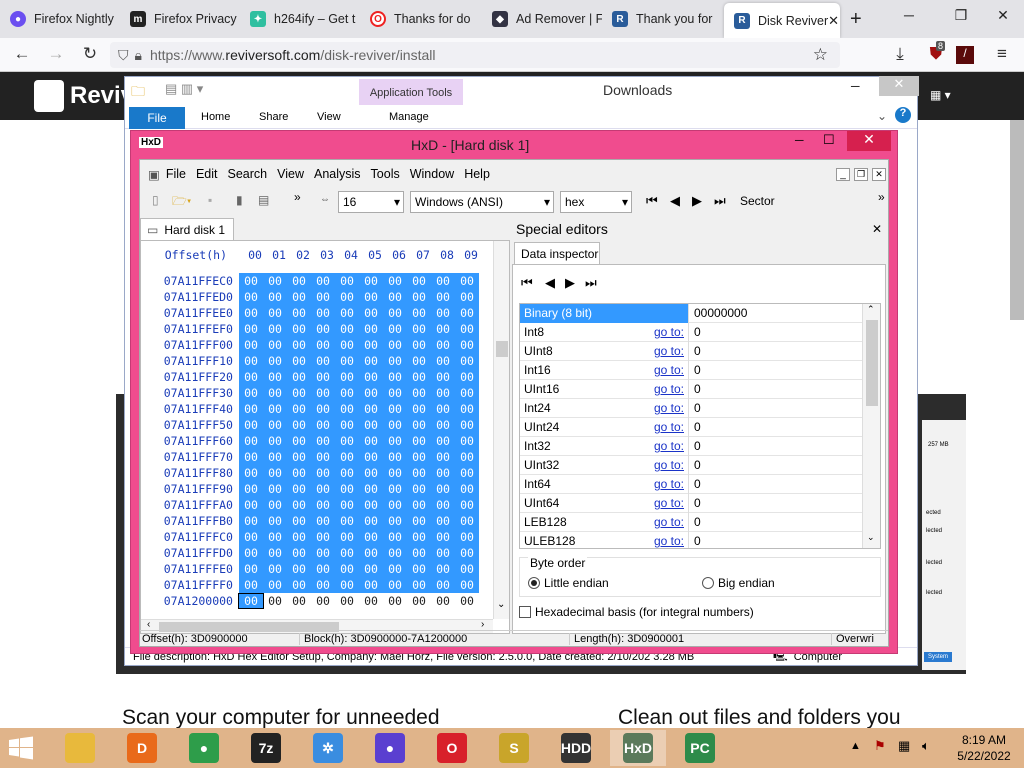 This screenshot has height=768, width=1024. Describe the element at coordinates (501, 430) in the screenshot. I see `hex-vertical-scrollbar: ⌄` at that location.